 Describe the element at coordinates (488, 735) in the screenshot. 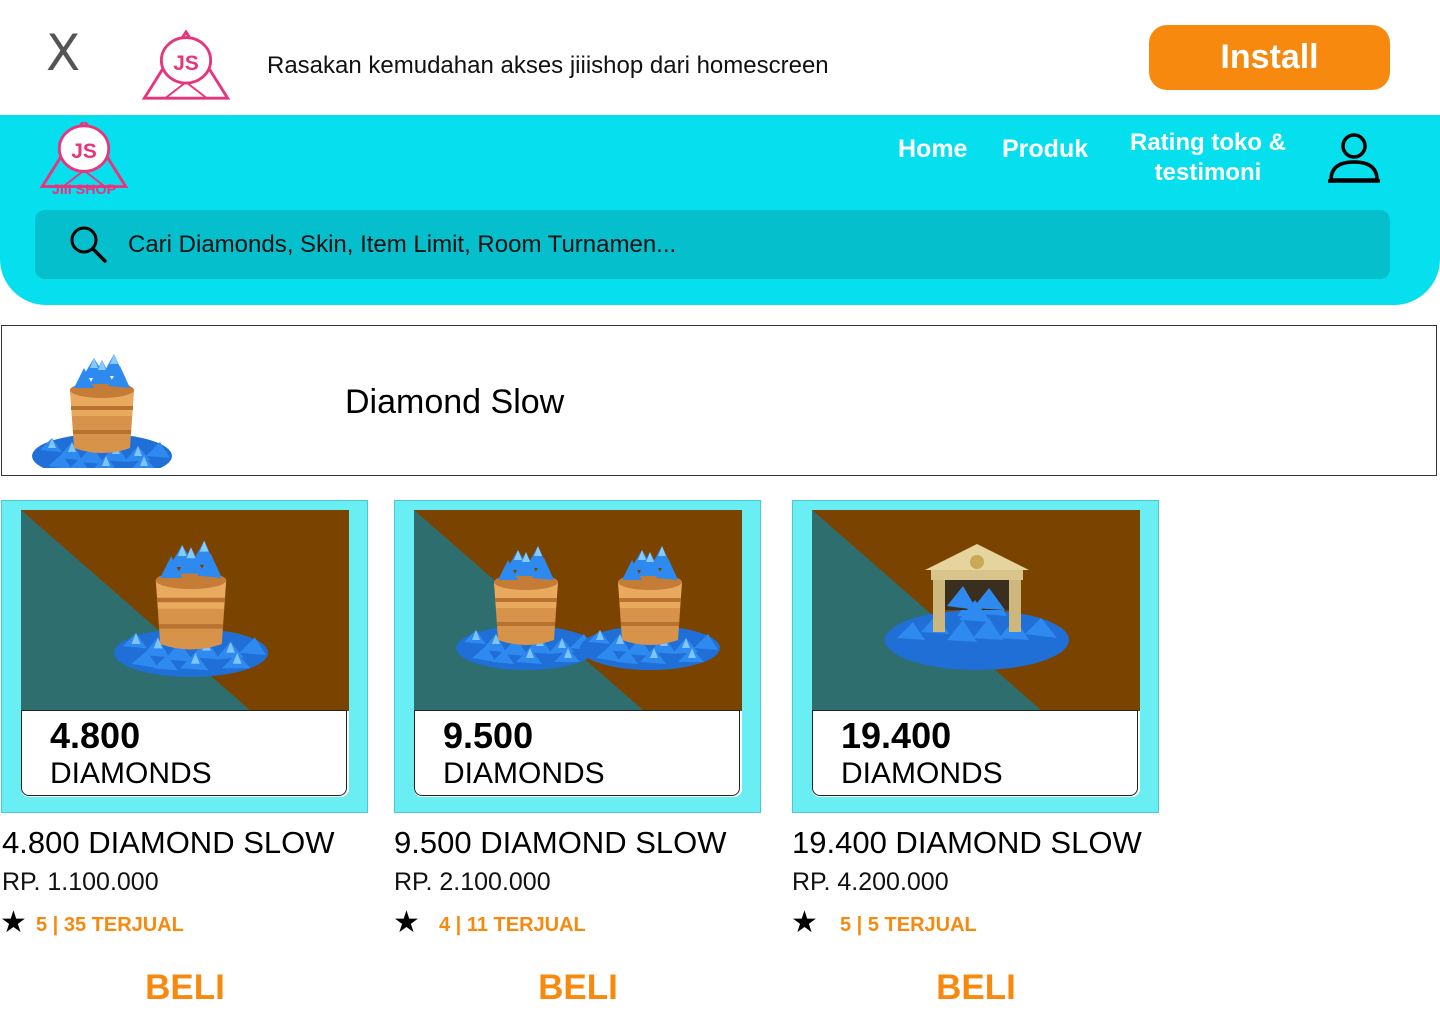

I see `product-amount: 9.500` at that location.